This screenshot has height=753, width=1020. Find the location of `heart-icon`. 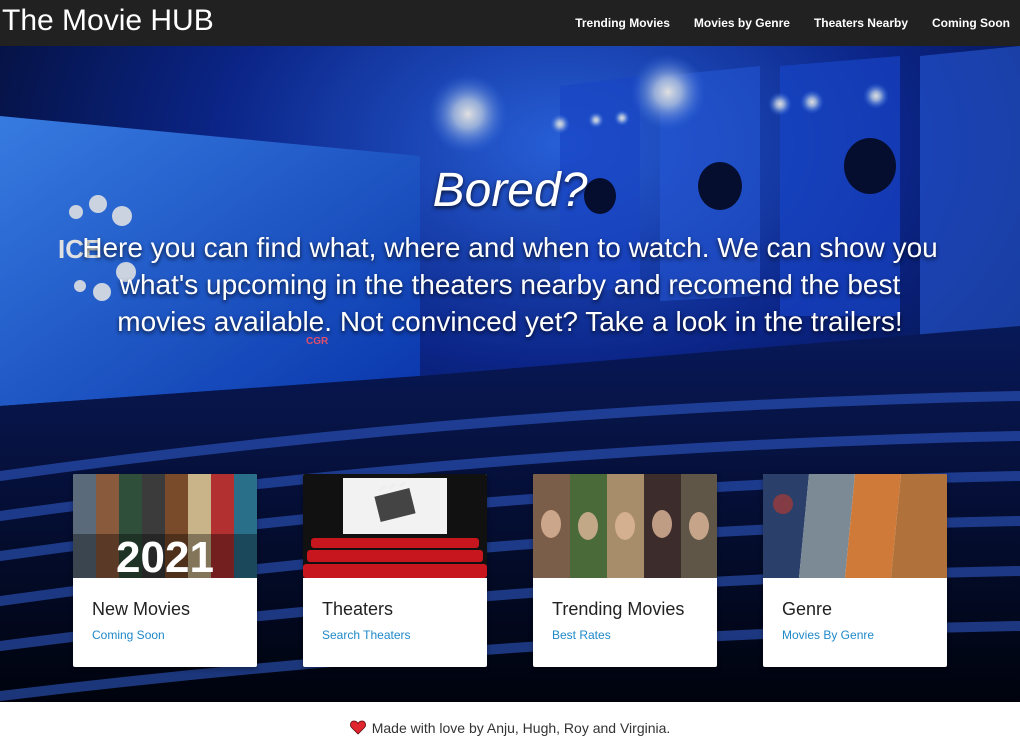

heart-icon is located at coordinates (357, 727).